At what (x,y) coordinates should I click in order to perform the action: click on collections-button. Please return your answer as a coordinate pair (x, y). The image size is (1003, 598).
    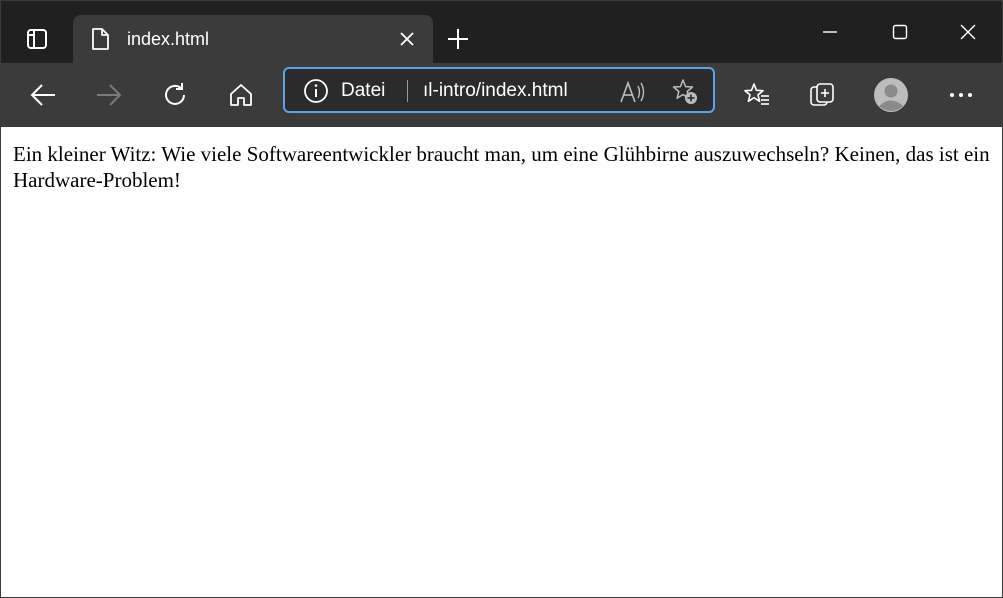
    Looking at the image, I should click on (823, 95).